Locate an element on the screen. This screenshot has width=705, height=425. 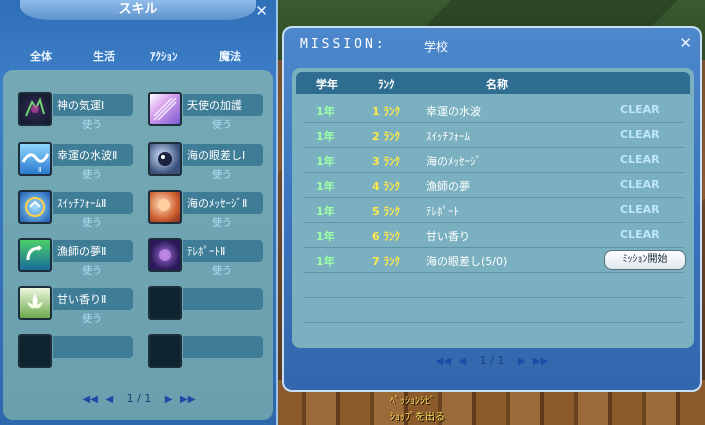
skill-name: ｽｲｯﾁﾌｫｰﾑⅡ is located at coordinates (82, 203).